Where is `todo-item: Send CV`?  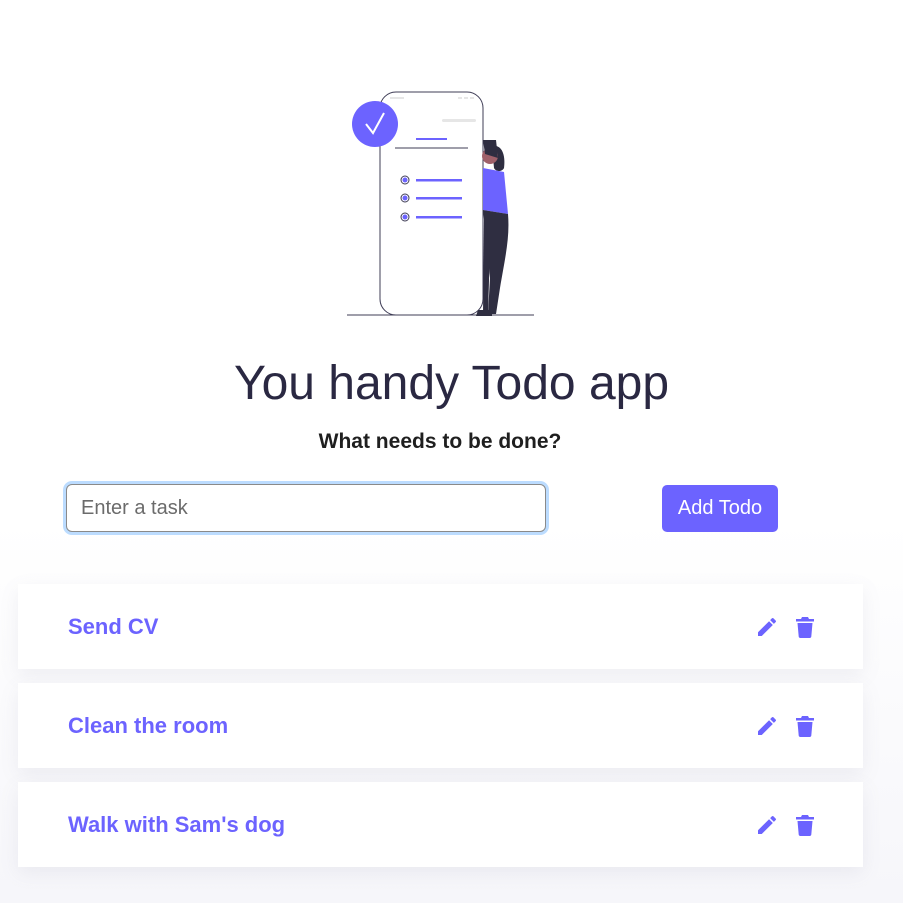 todo-item: Send CV is located at coordinates (440, 626).